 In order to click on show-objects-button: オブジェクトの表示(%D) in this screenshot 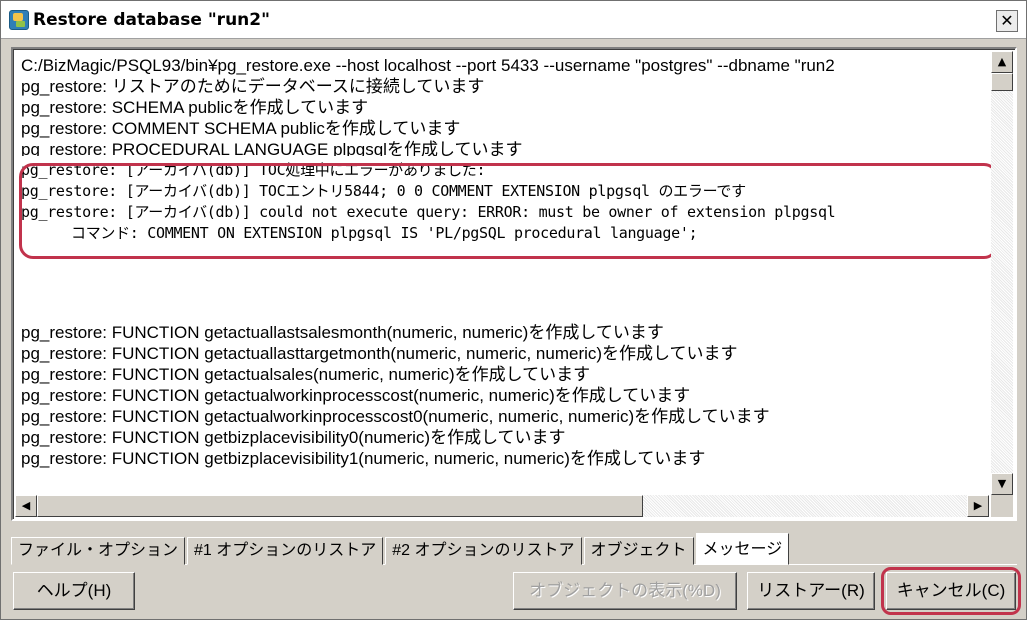, I will do `click(625, 591)`.